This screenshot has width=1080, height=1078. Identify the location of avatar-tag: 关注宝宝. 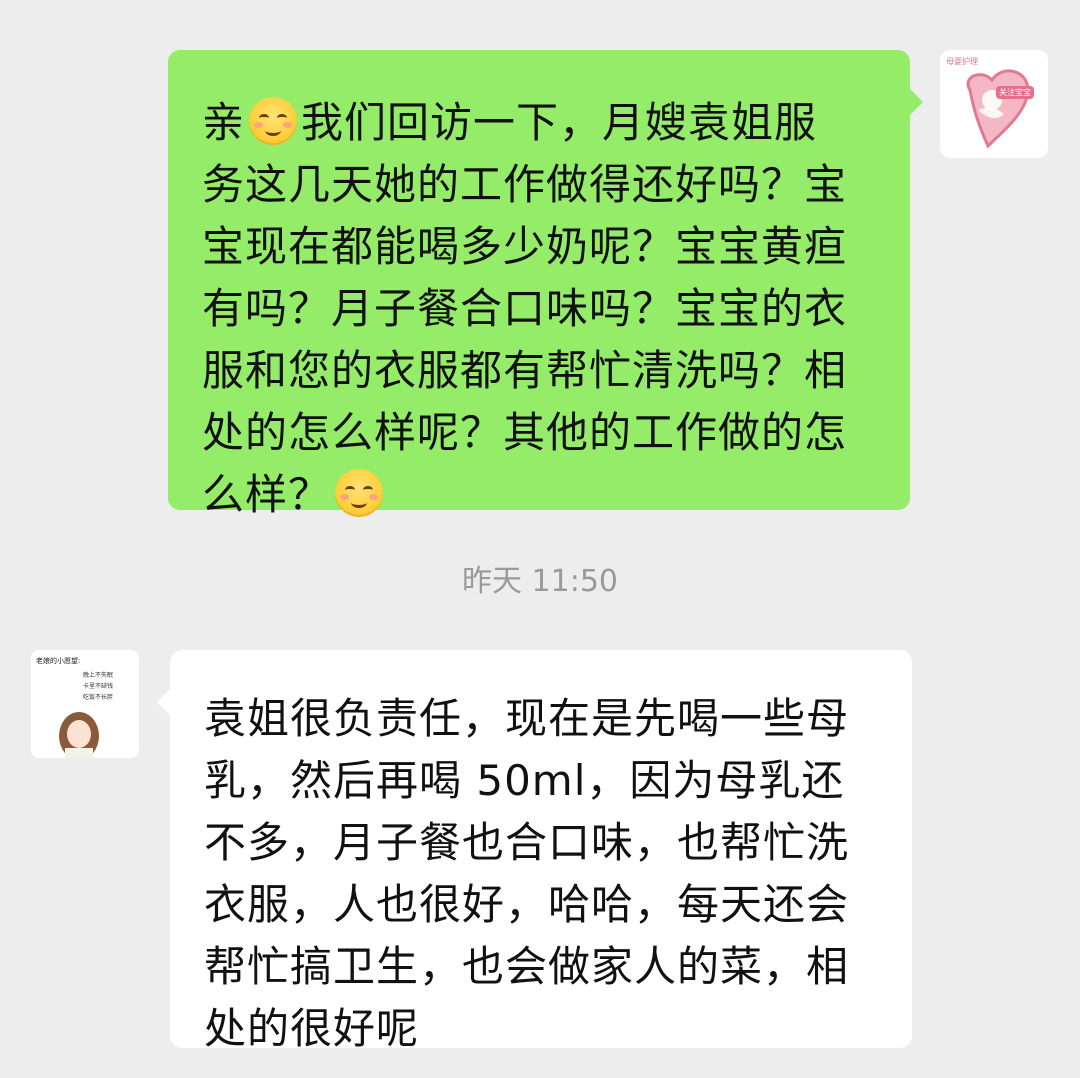
(1015, 92).